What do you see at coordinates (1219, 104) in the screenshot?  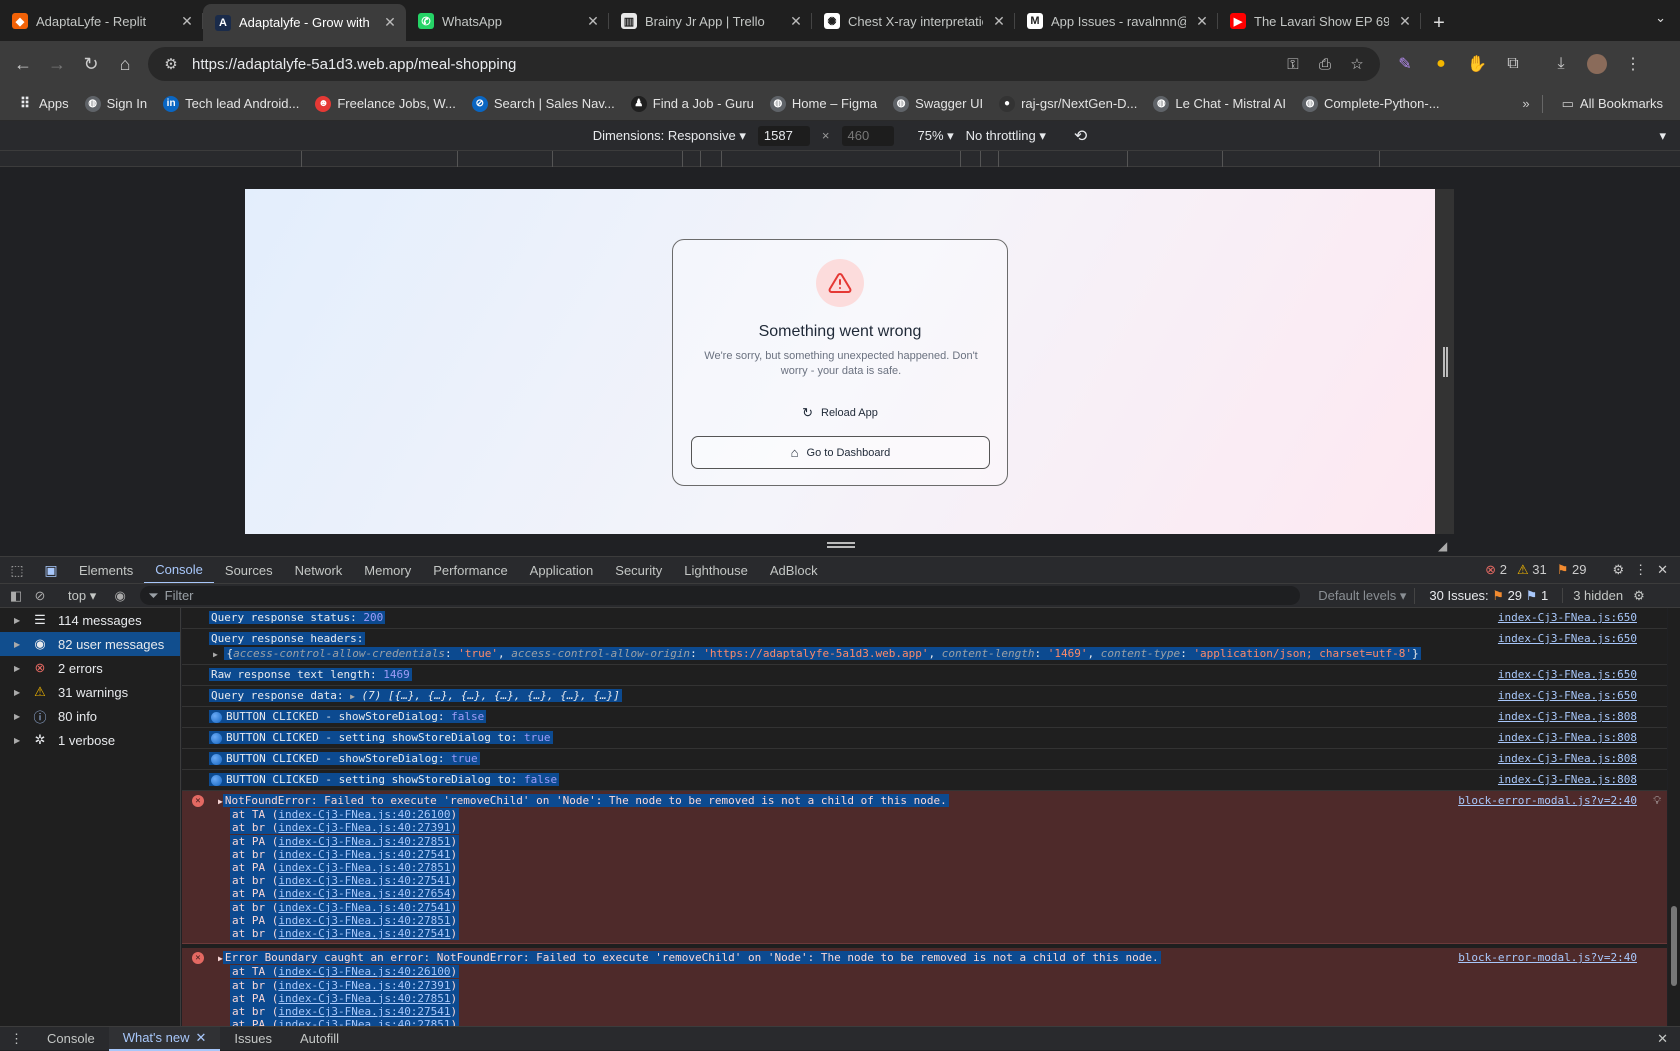 I see `bookmark-item: ◍ Le Chat - Mistral AI` at bounding box center [1219, 104].